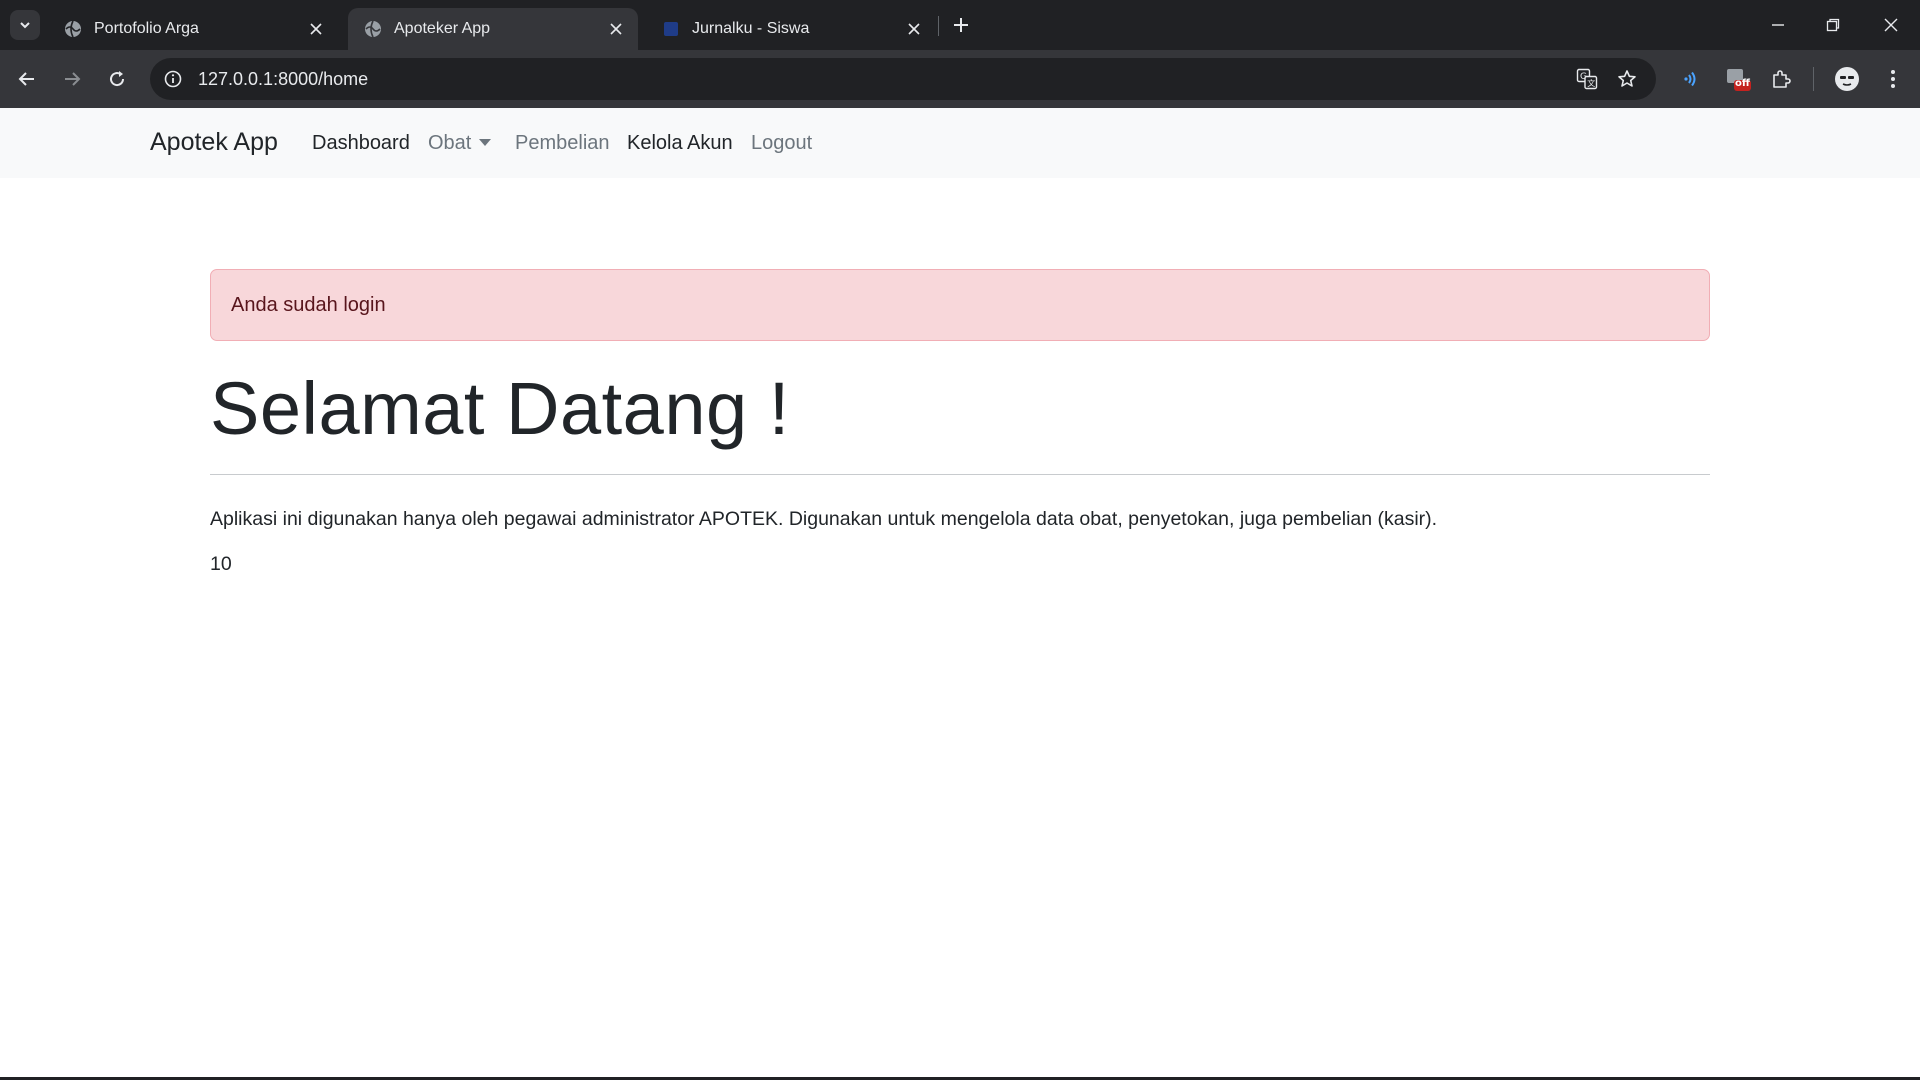 The height and width of the screenshot is (1080, 1920). What do you see at coordinates (221, 563) in the screenshot?
I see `count-value: 10` at bounding box center [221, 563].